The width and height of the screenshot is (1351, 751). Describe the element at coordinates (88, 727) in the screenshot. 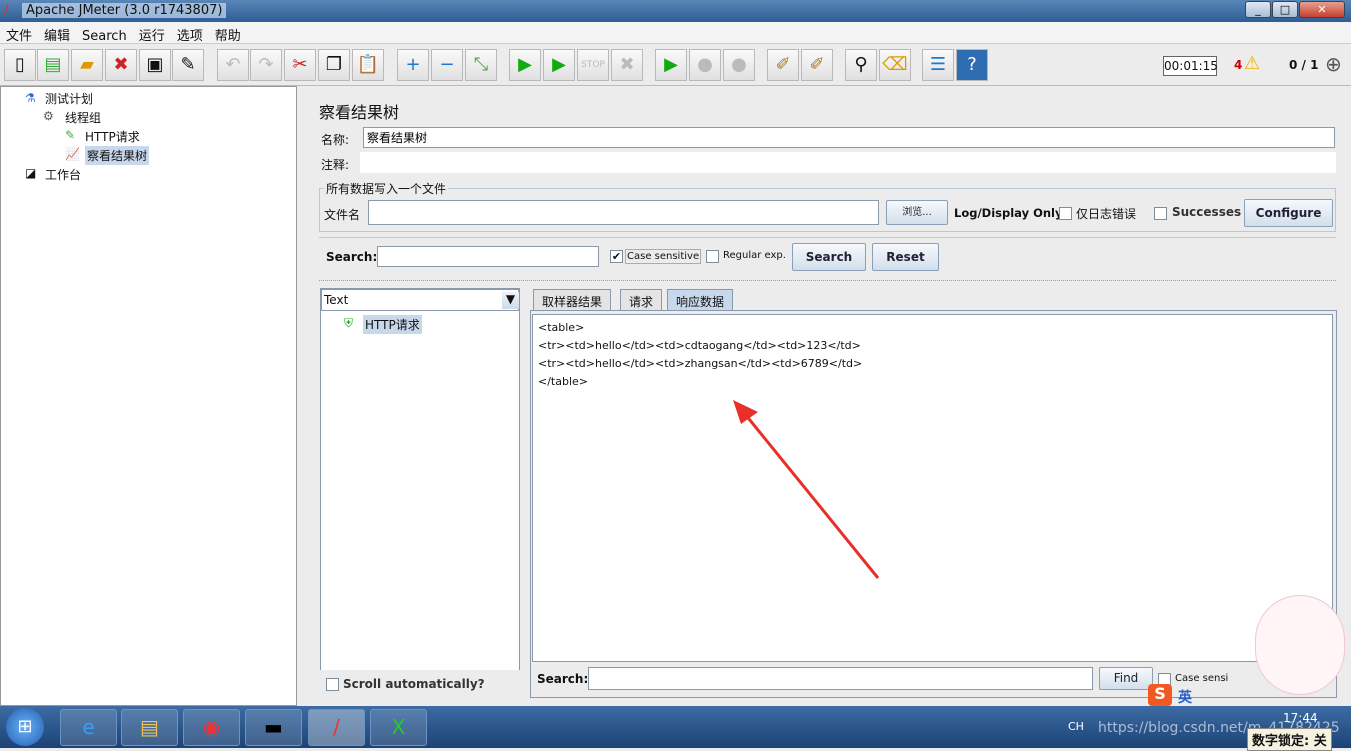

I see `ie-icon: e` at that location.